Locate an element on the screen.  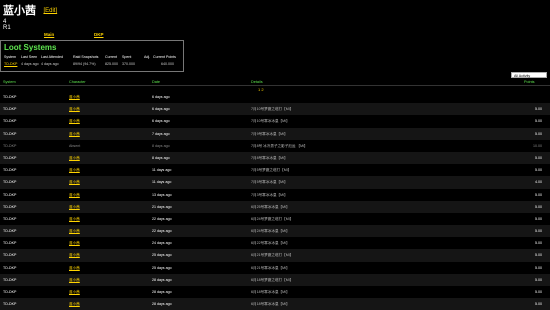
col-details: Details is located at coordinates (257, 82).